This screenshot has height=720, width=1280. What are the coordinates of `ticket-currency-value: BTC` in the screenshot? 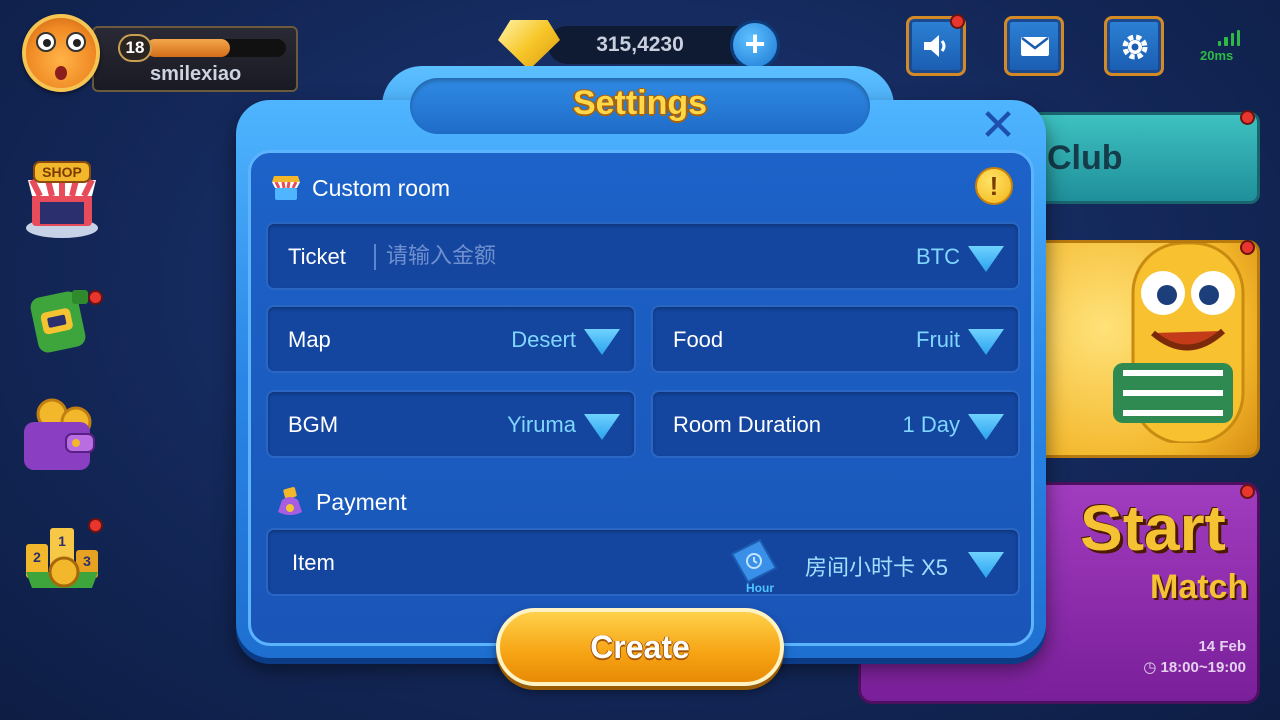 It's located at (938, 257).